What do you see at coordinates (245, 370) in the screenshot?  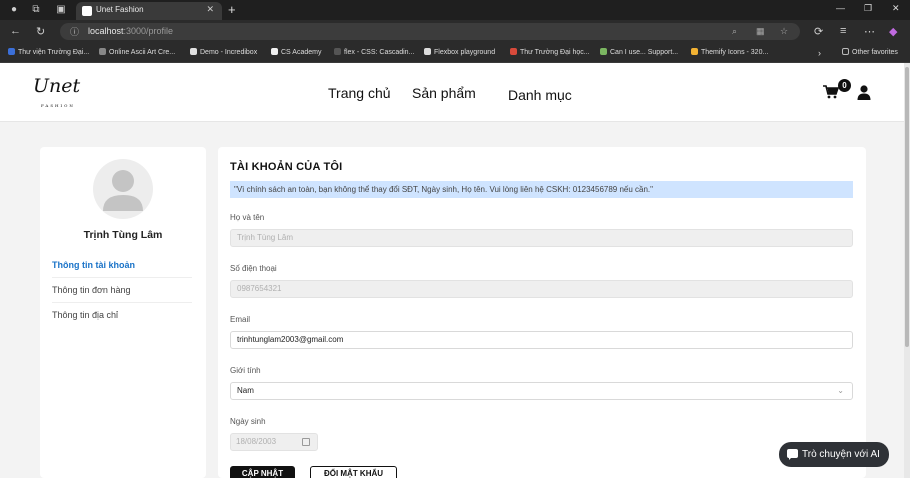 I see `gender-label: Giới tính` at bounding box center [245, 370].